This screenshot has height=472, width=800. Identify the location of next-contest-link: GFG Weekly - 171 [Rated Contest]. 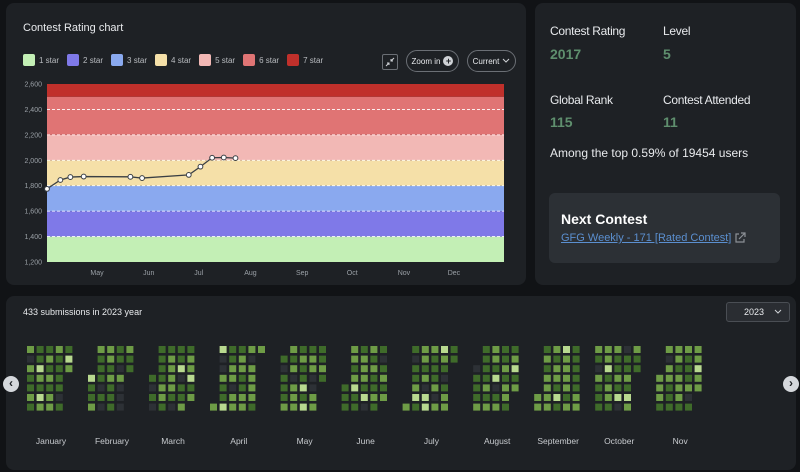
(653, 238).